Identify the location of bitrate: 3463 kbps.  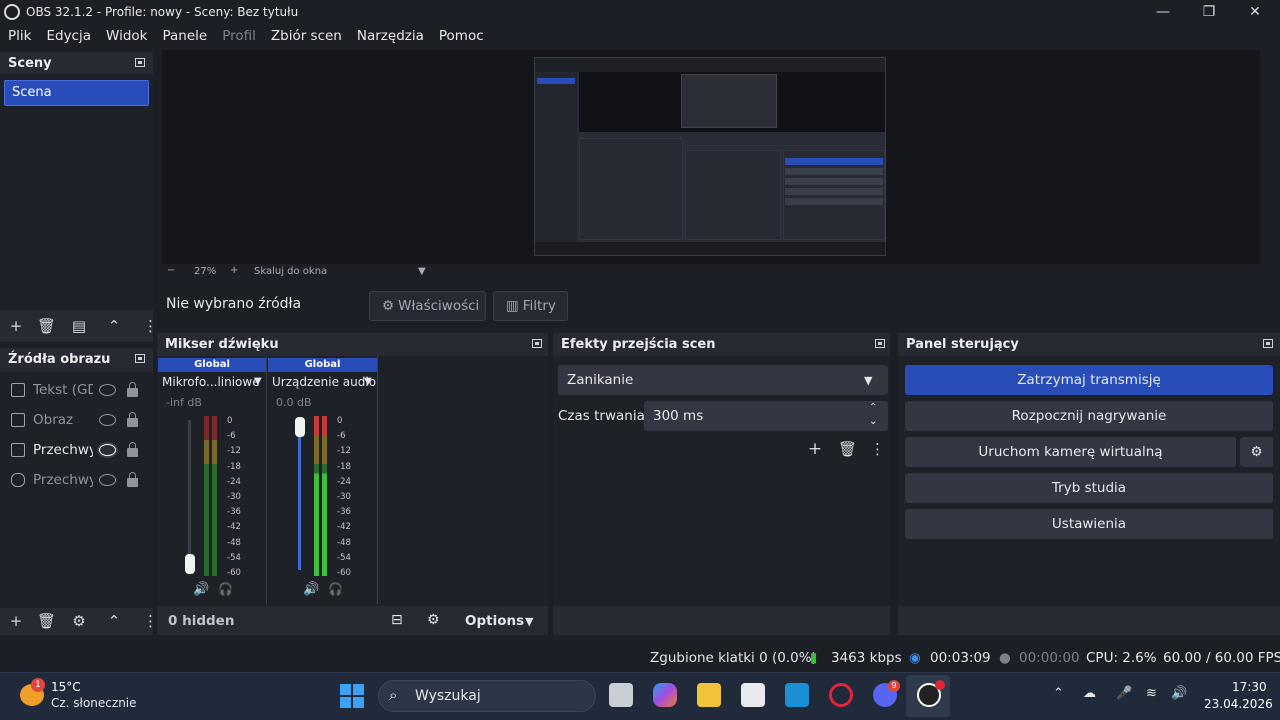
(866, 658).